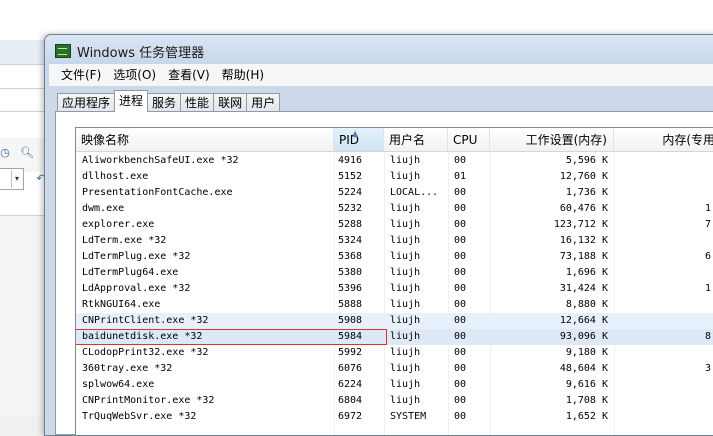 This screenshot has height=436, width=713. Describe the element at coordinates (350, 336) in the screenshot. I see `process-pid: 5984` at that location.